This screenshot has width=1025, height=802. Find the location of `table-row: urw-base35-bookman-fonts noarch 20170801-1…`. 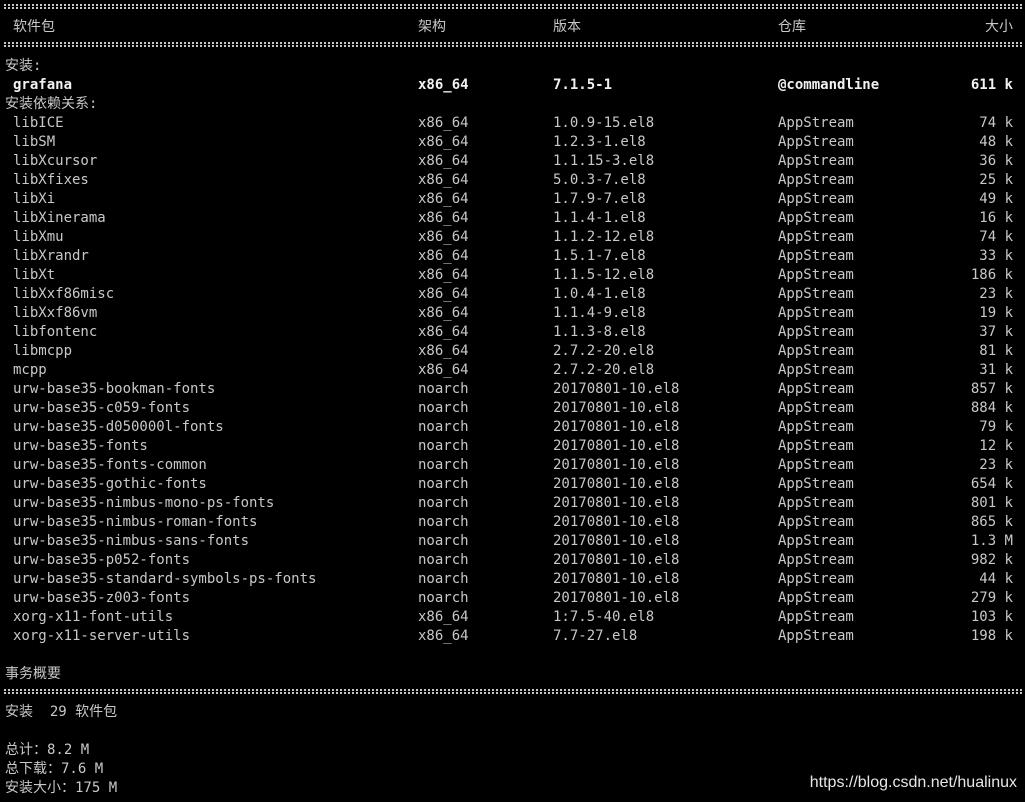

table-row: urw-base35-bookman-fonts noarch 20170801-1… is located at coordinates (512, 389).